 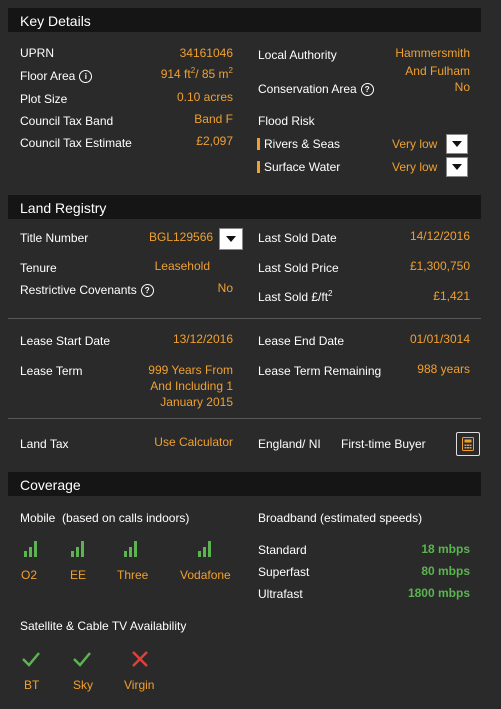 What do you see at coordinates (432, 62) in the screenshot?
I see `local-authority-value: Hammersmith And Fulham` at bounding box center [432, 62].